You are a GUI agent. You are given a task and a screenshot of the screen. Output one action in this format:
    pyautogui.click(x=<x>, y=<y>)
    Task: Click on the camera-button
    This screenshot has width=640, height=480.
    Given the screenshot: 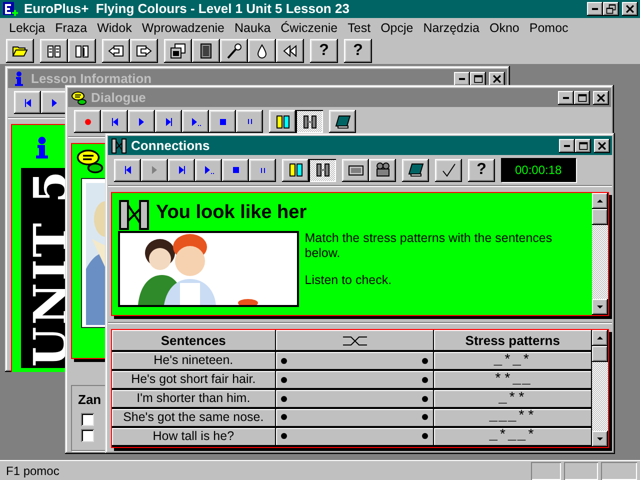 What is the action you would take?
    pyautogui.click(x=382, y=170)
    